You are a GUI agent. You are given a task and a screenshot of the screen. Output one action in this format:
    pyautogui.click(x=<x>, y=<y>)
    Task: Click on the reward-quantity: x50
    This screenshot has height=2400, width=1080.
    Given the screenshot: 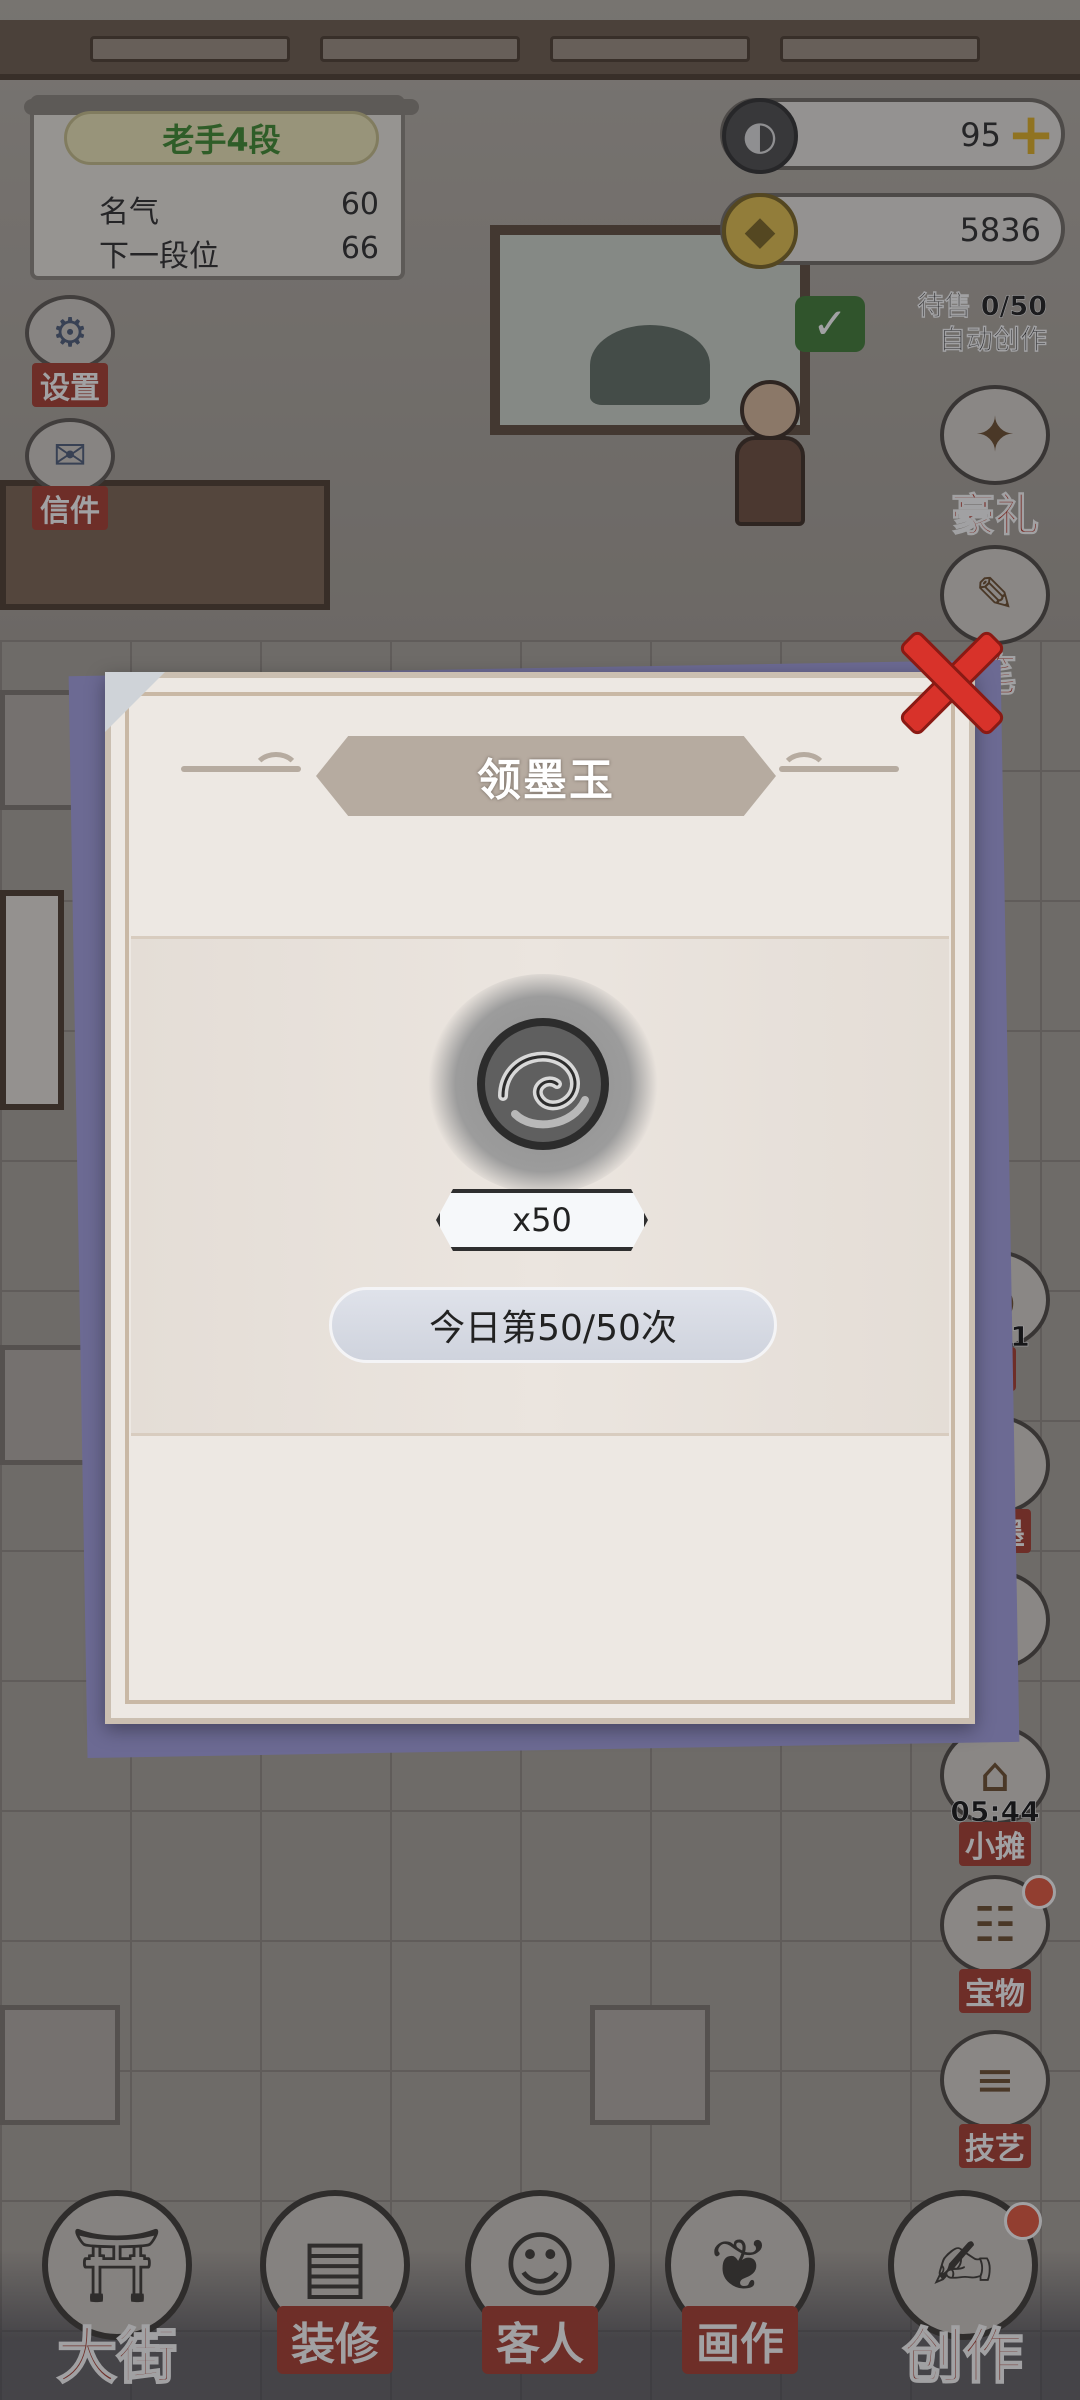 What is the action you would take?
    pyautogui.click(x=542, y=1220)
    